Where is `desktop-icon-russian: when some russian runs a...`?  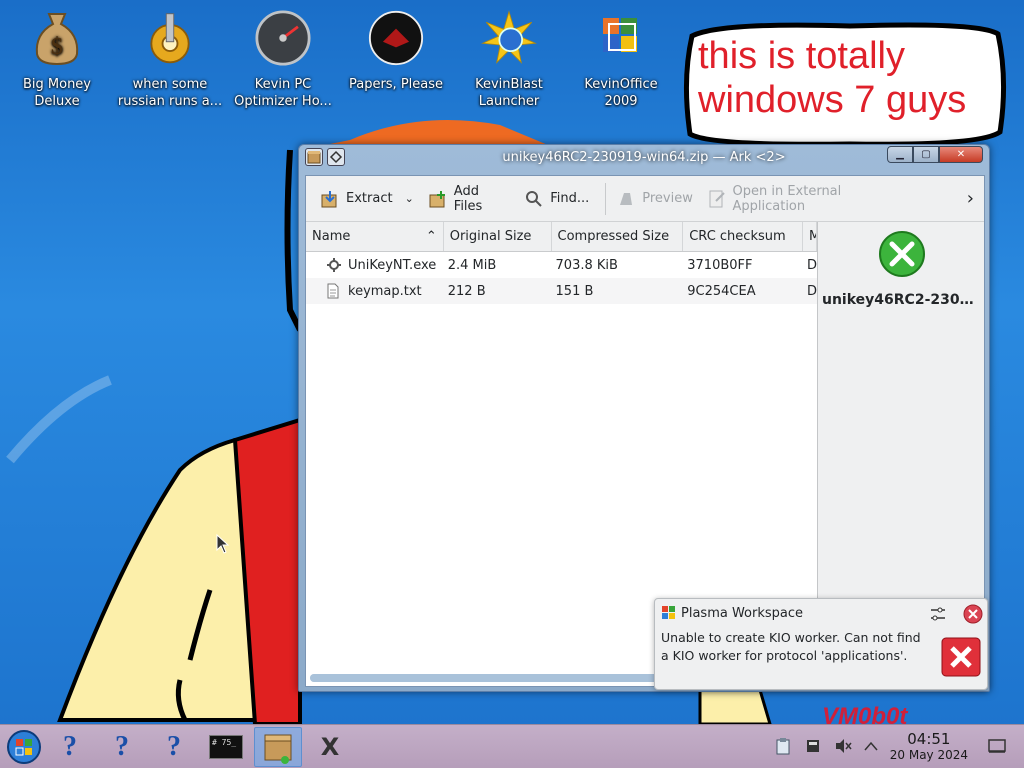
desktop-icon-russian: when some russian runs a... is located at coordinates (170, 59).